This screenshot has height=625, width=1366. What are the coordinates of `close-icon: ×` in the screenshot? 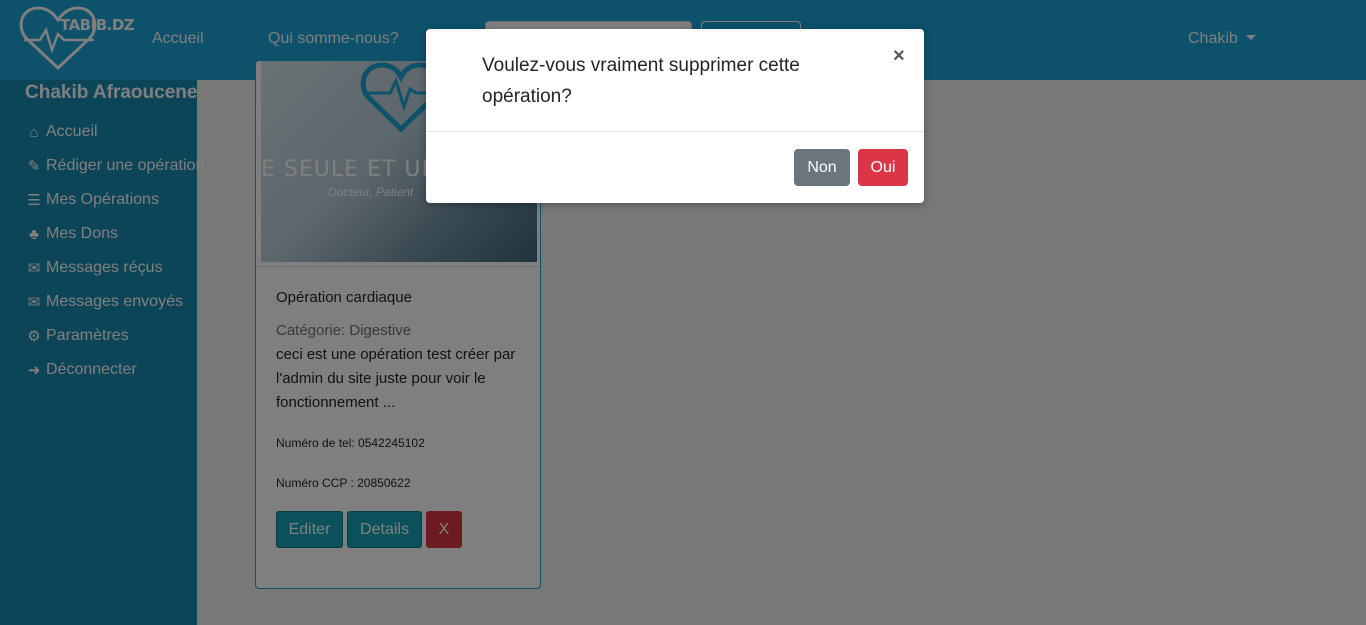 It's located at (899, 56).